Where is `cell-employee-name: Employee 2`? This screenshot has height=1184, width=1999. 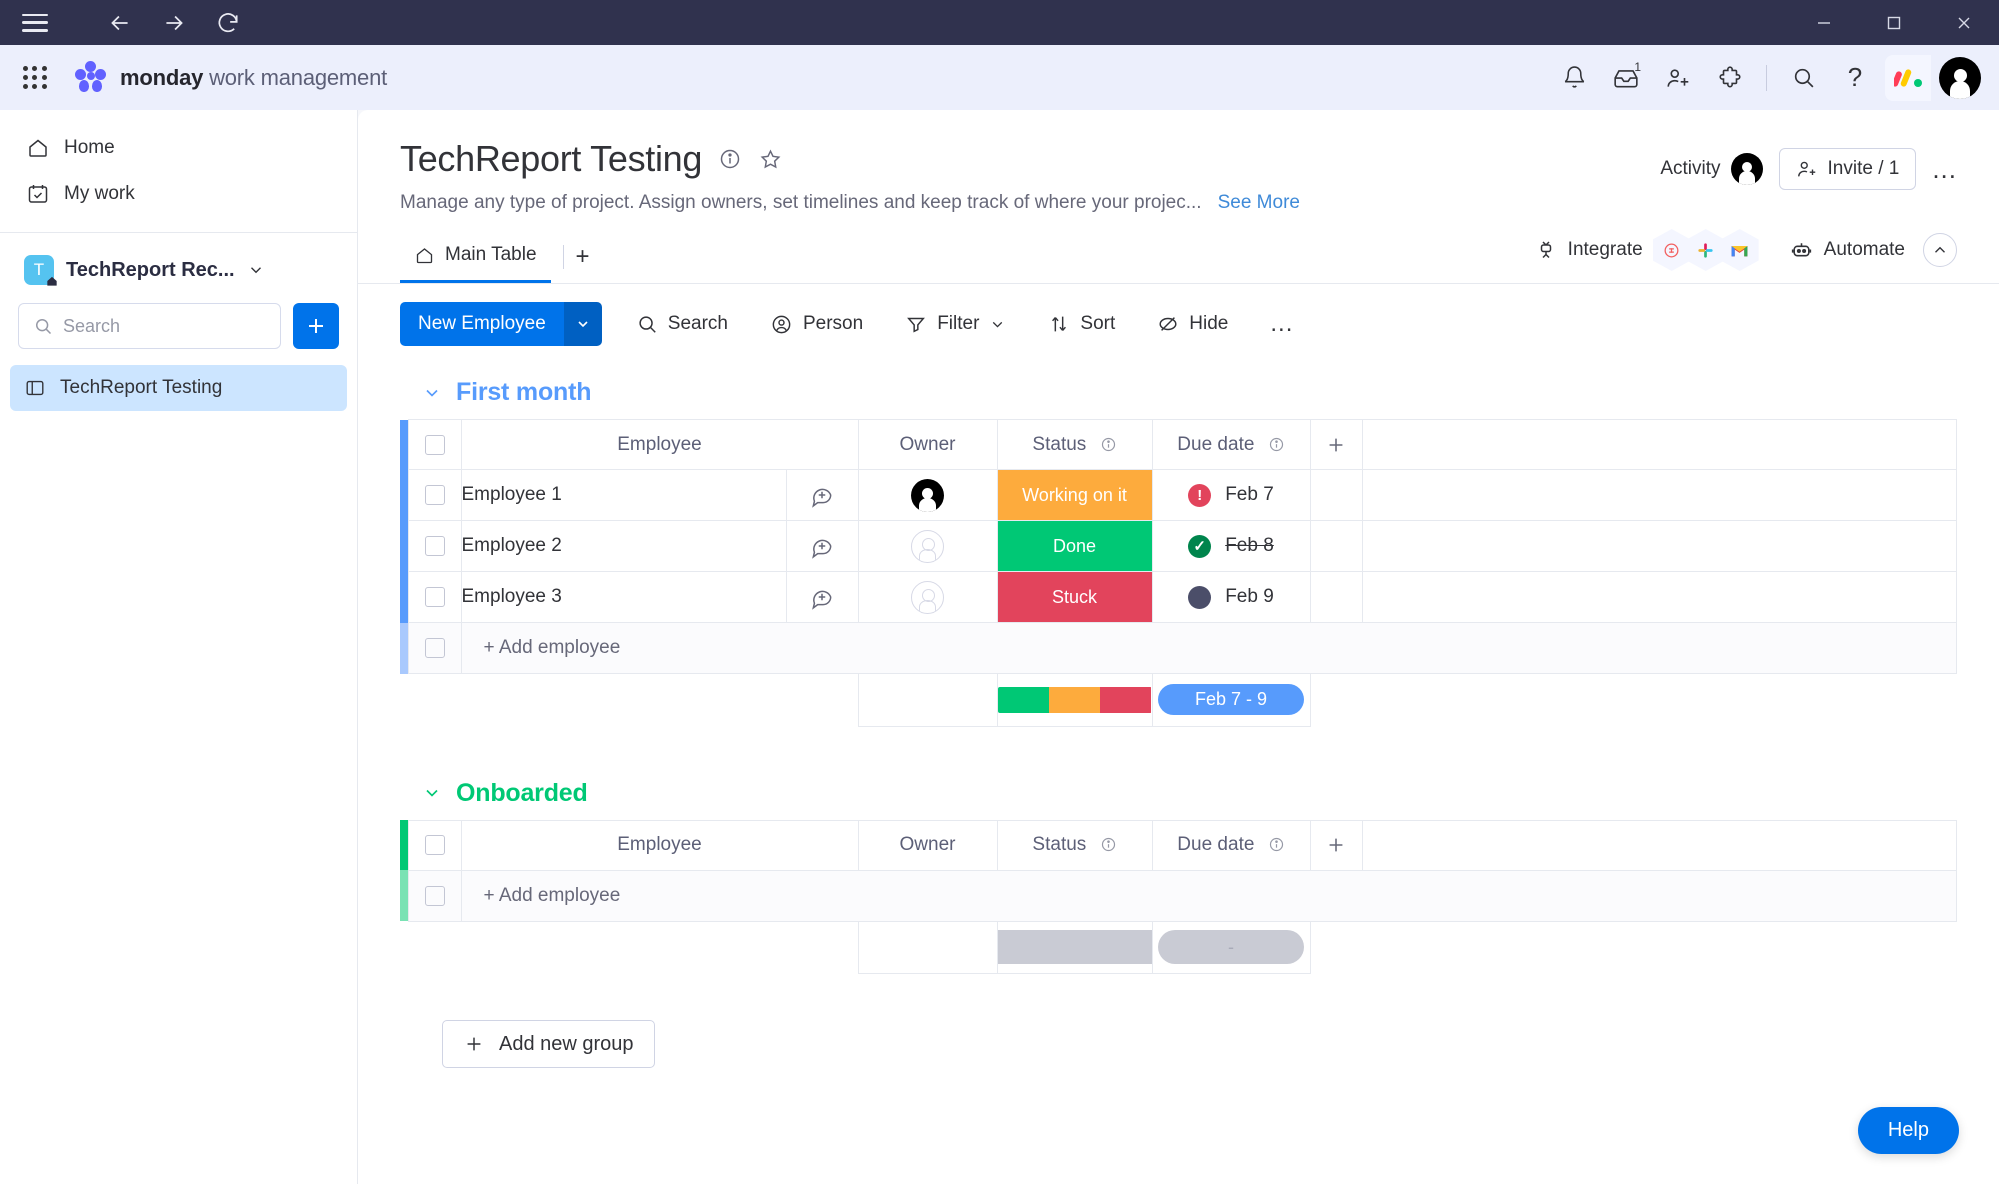
cell-employee-name: Employee 2 is located at coordinates (623, 546).